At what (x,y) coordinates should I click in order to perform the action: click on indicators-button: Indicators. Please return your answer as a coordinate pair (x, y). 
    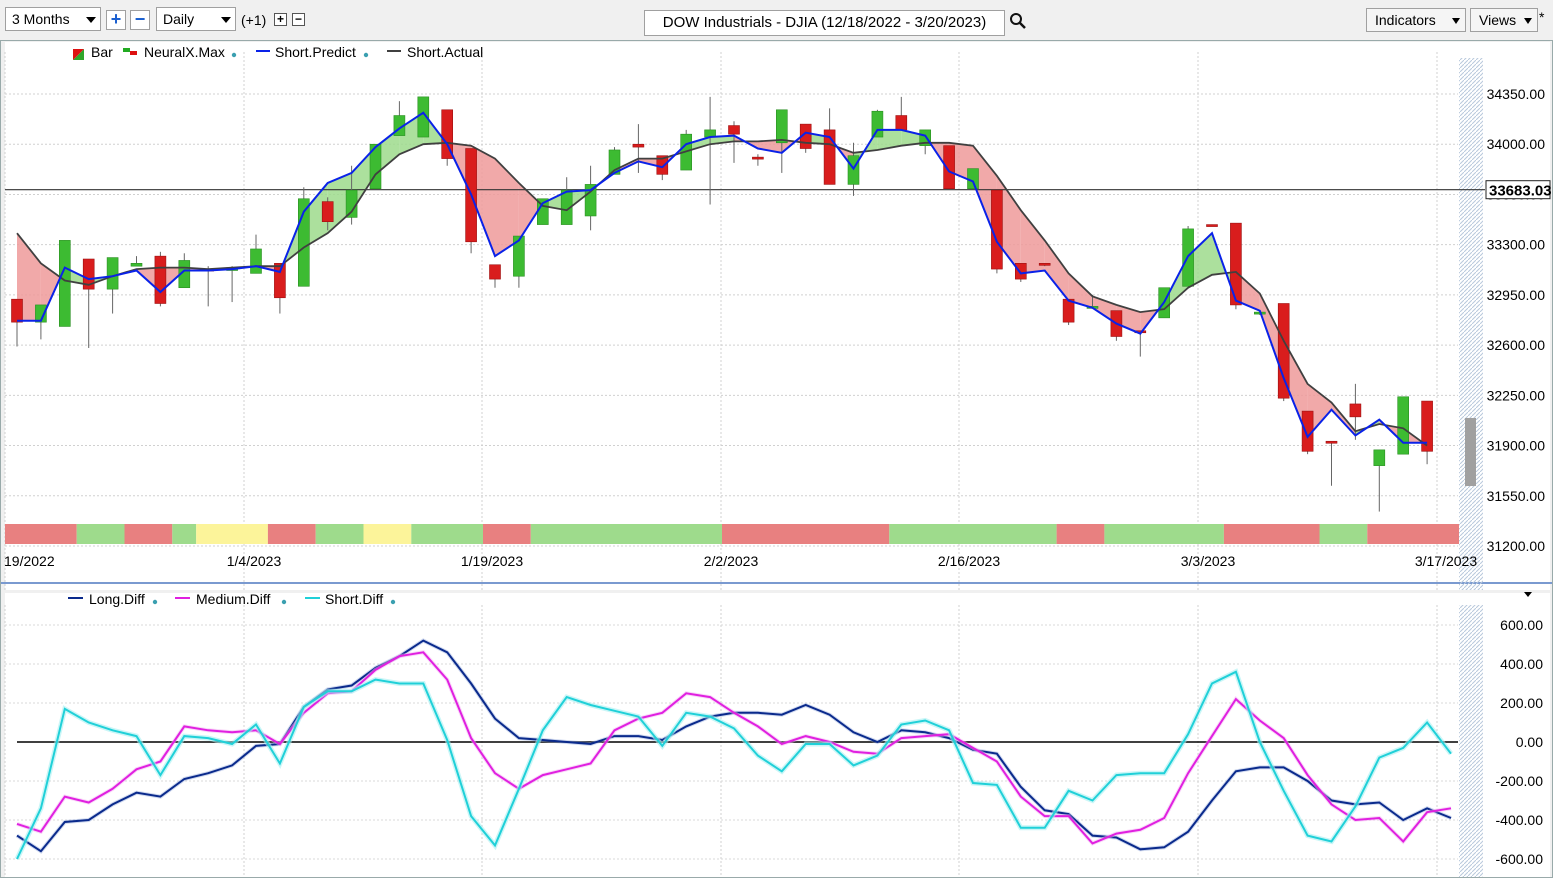
    Looking at the image, I should click on (1416, 20).